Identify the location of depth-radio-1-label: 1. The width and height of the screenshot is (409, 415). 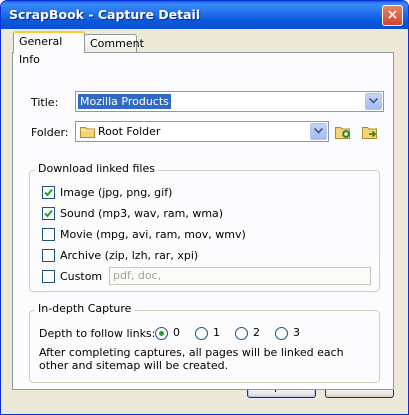
(216, 332).